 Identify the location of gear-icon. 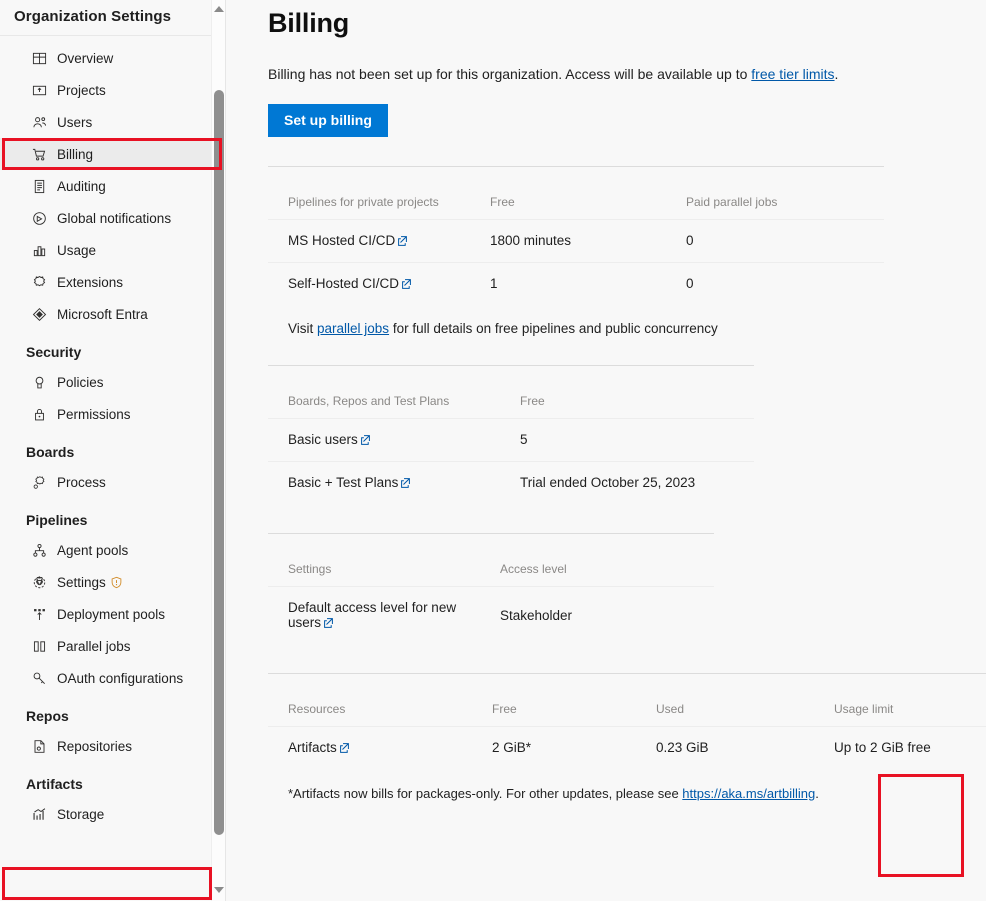
(39, 582).